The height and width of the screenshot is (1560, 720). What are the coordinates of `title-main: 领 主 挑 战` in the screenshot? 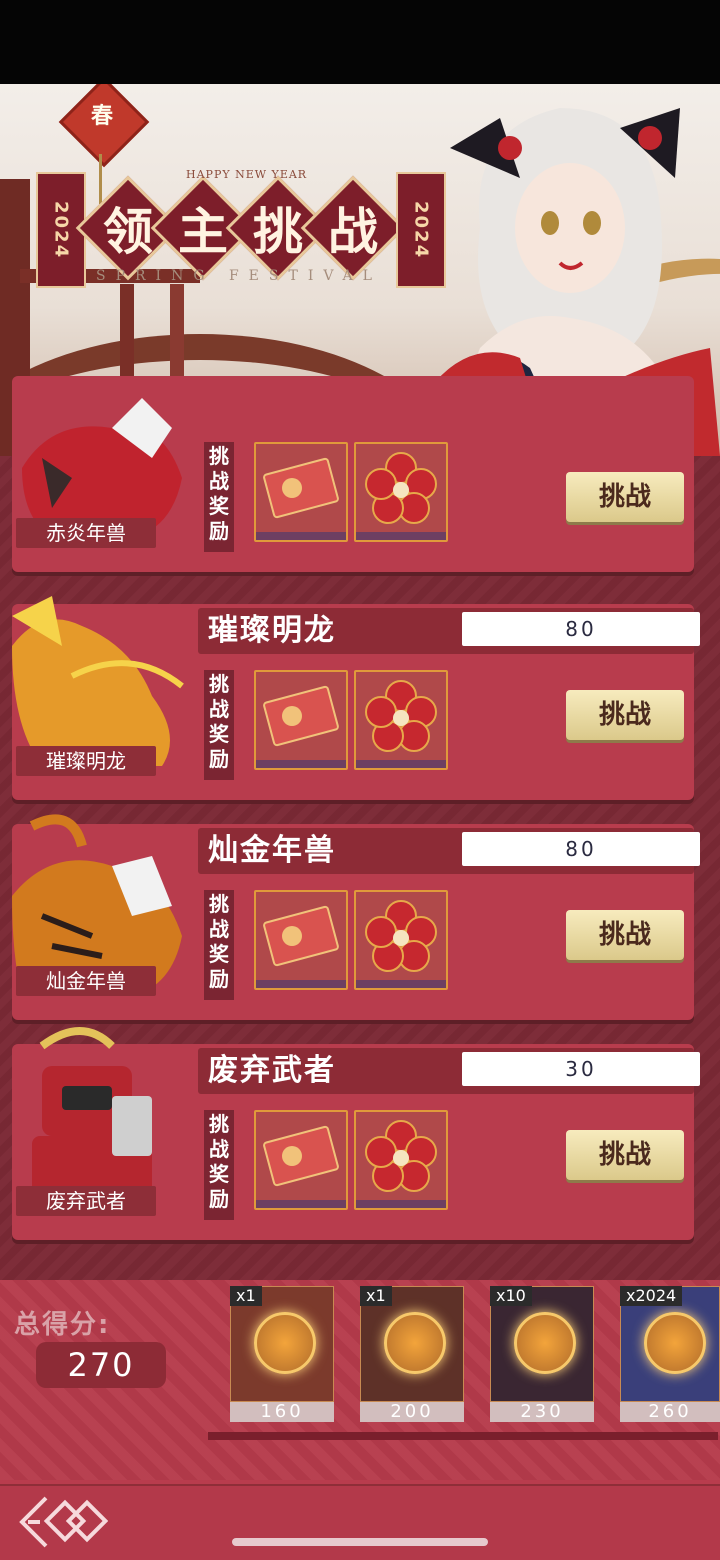 It's located at (240, 228).